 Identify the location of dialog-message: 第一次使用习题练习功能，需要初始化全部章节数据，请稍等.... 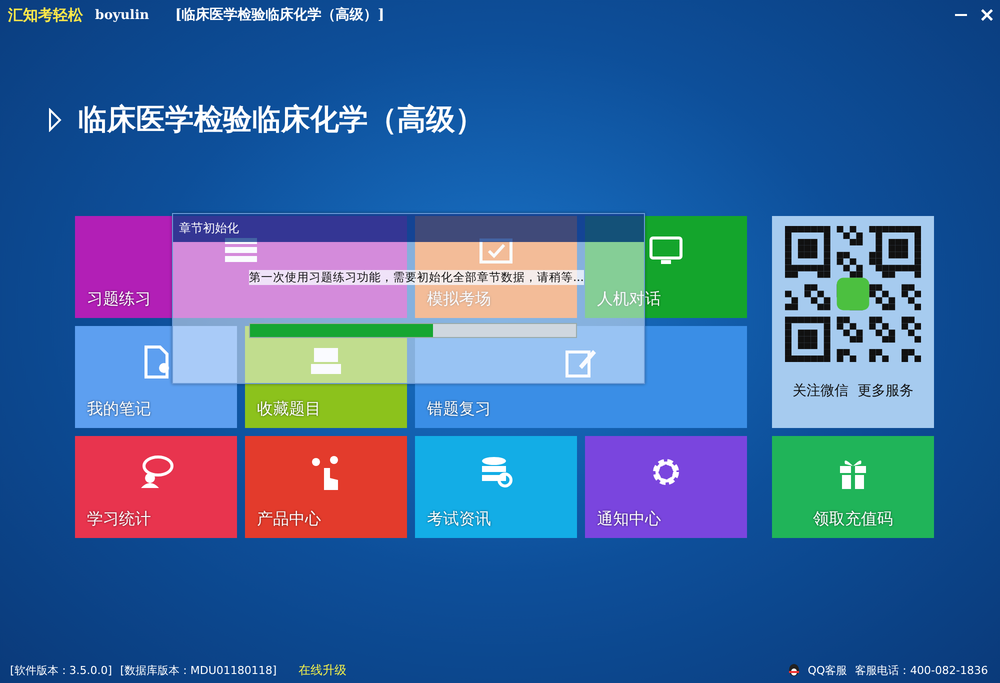
(416, 277).